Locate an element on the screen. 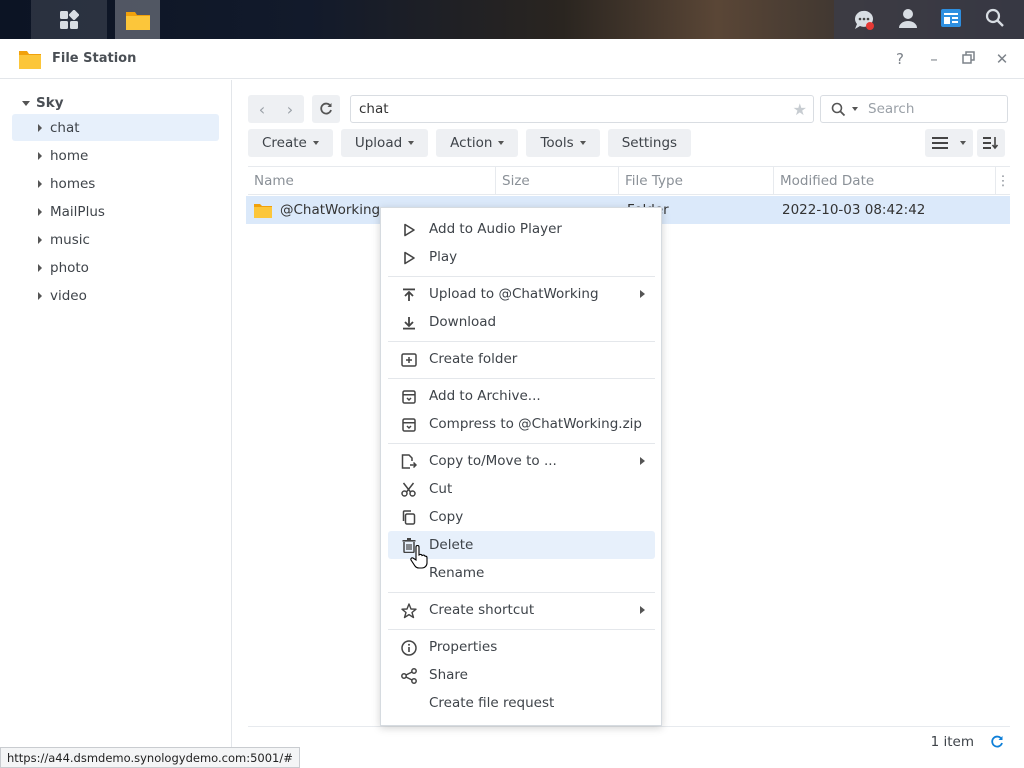 The height and width of the screenshot is (768, 1024). nav-buttons: ‹ › is located at coordinates (294, 109).